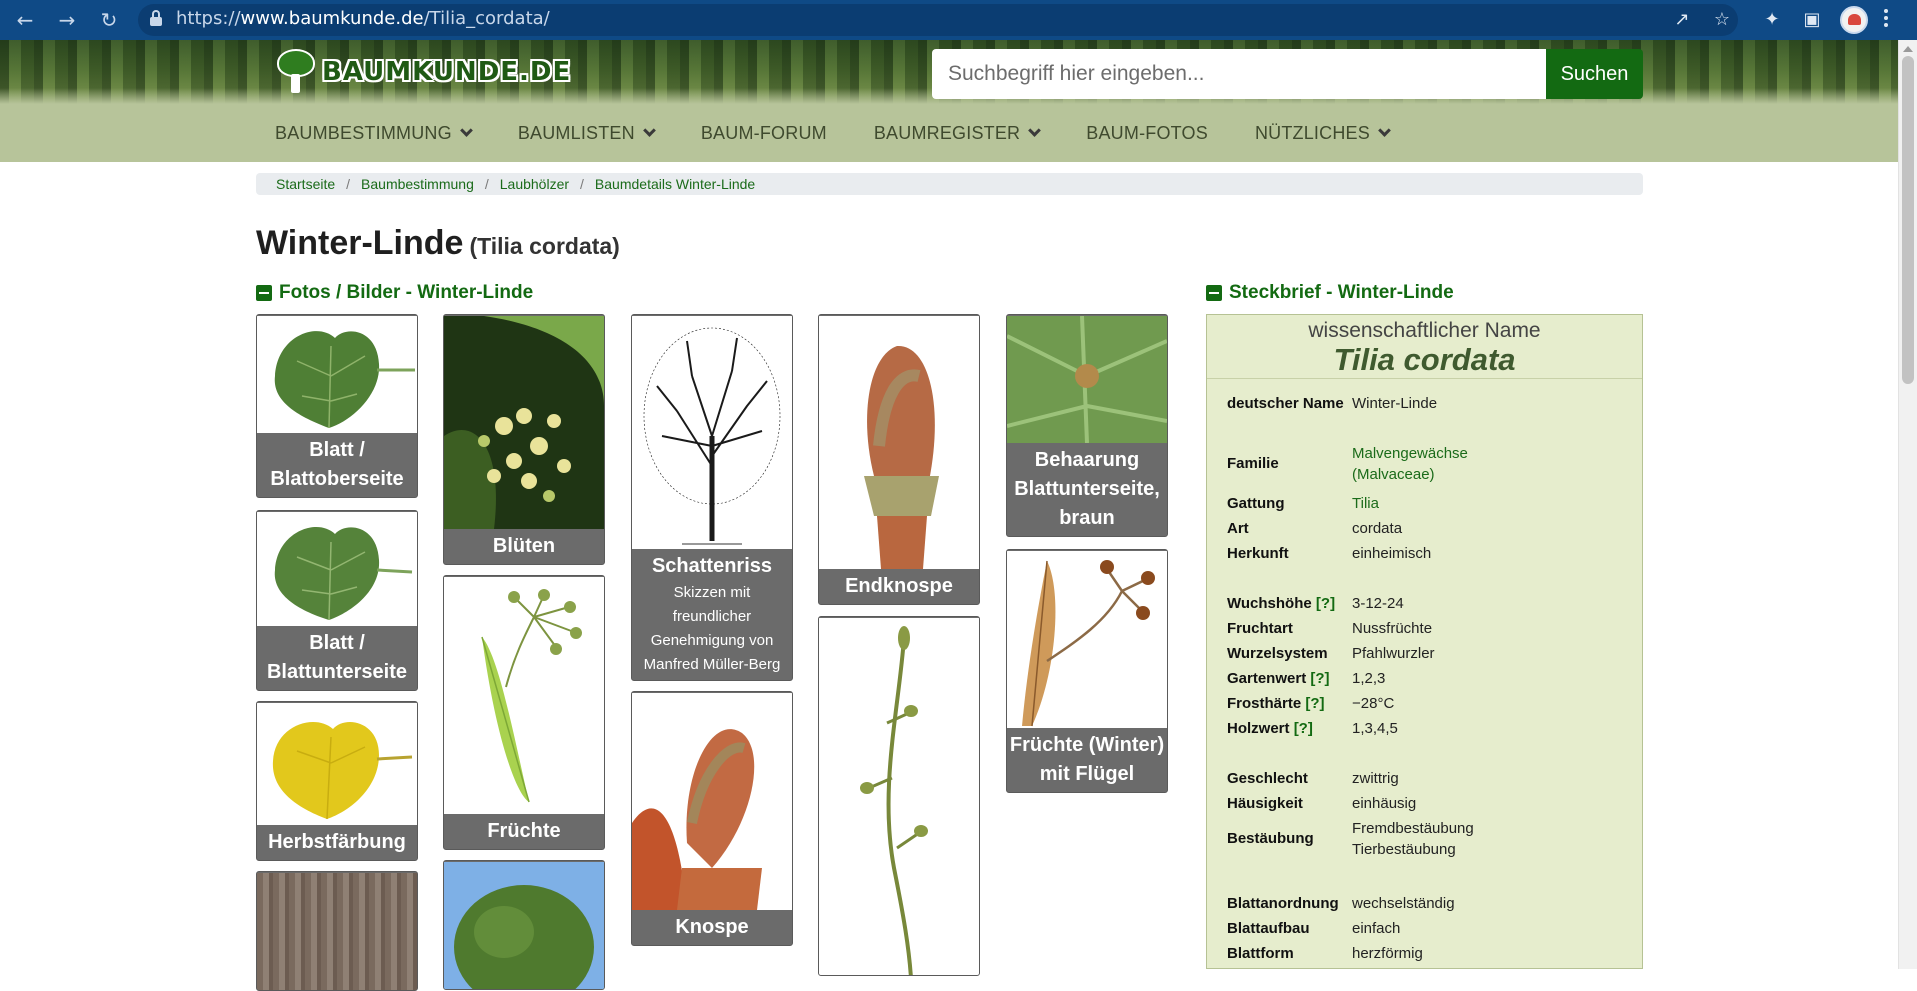  Describe the element at coordinates (1722, 20) in the screenshot. I see `bookmark-star-icon: ☆` at that location.